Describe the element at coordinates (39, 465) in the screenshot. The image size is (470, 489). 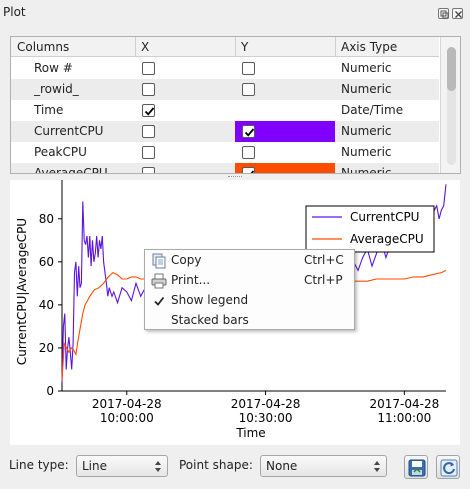
I see `line-type-label: Line type:` at that location.